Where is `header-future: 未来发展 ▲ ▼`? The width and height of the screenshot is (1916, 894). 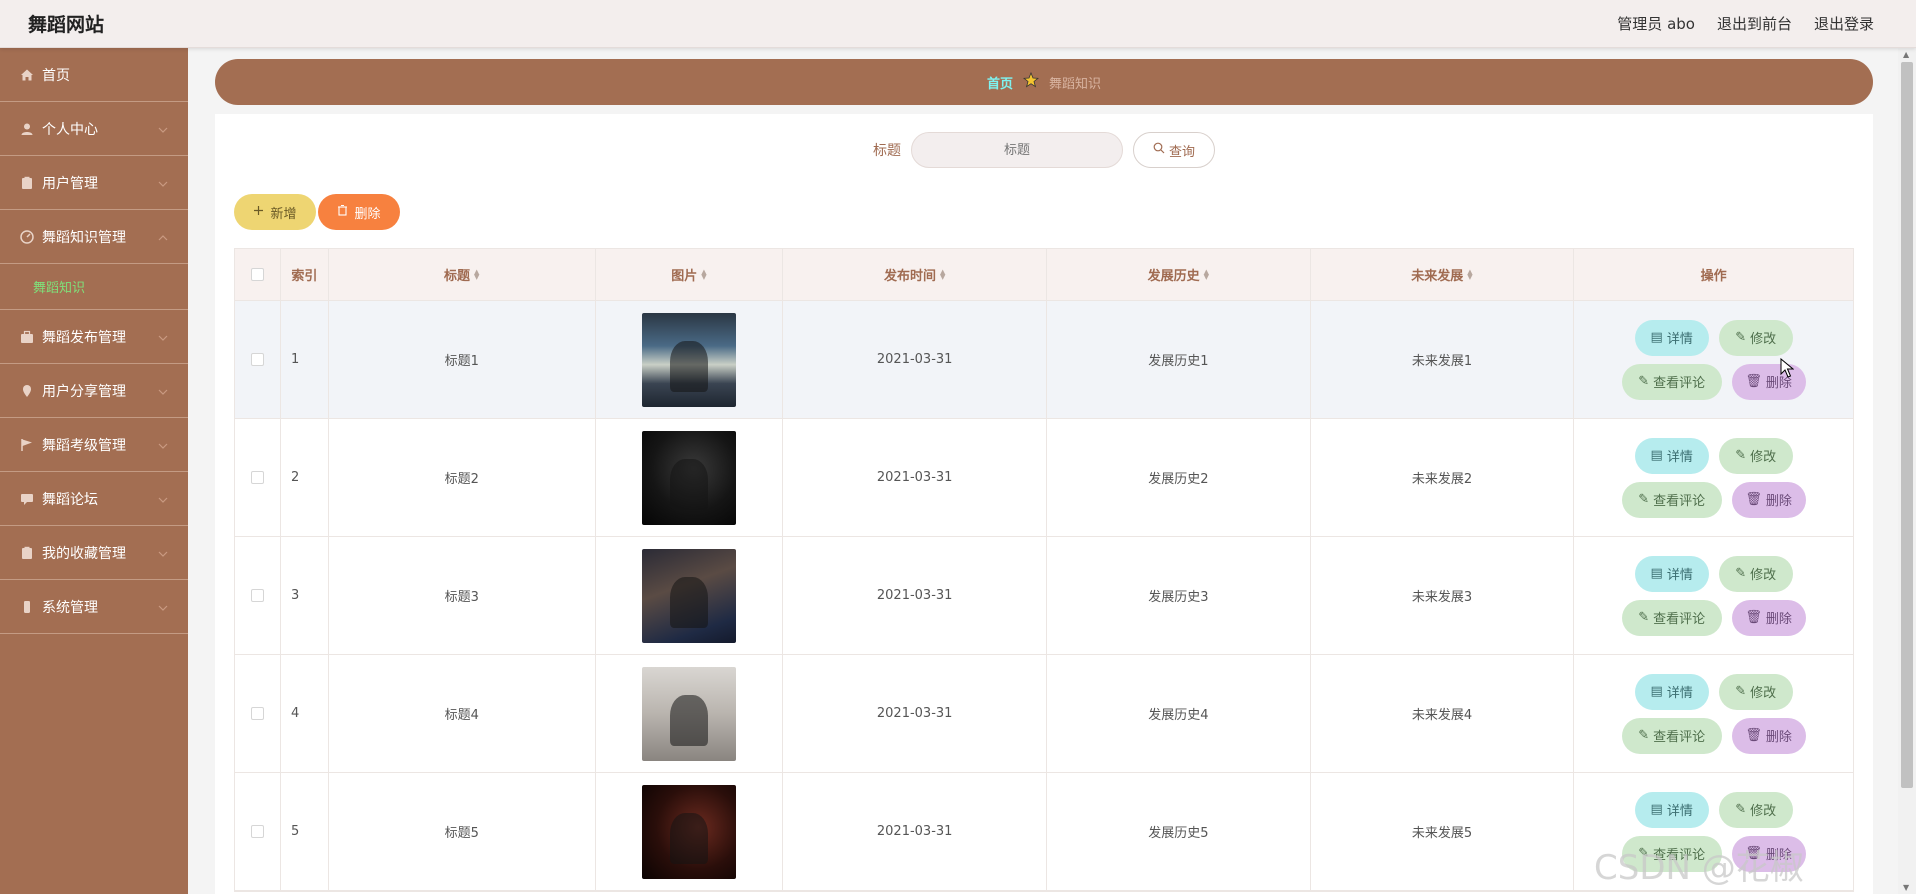
header-future: 未来发展 ▲ ▼ is located at coordinates (1443, 274).